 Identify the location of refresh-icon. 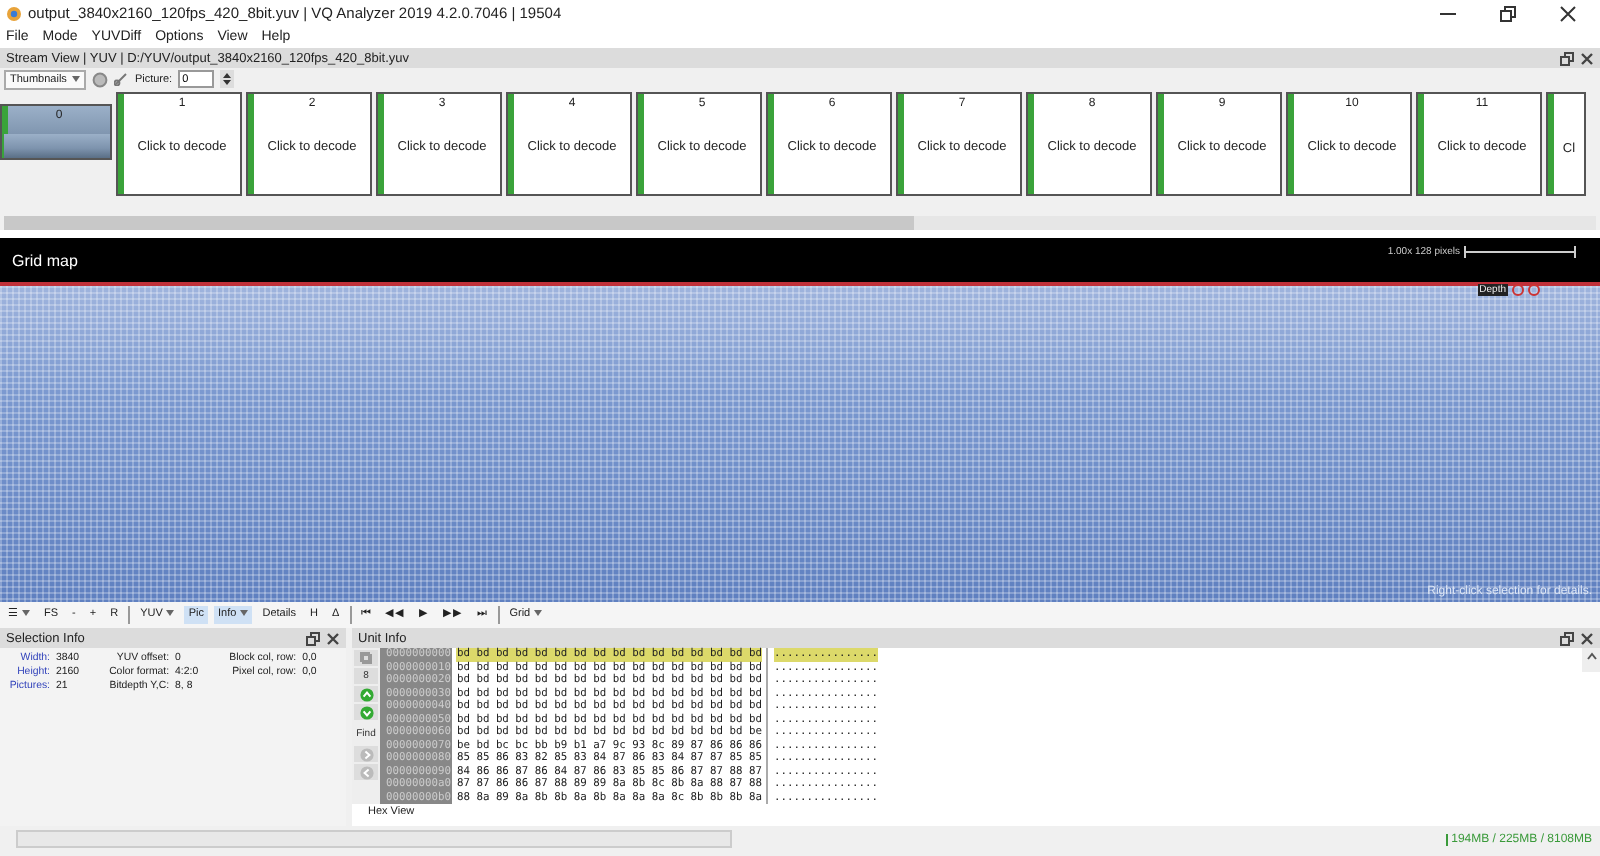
(100, 79).